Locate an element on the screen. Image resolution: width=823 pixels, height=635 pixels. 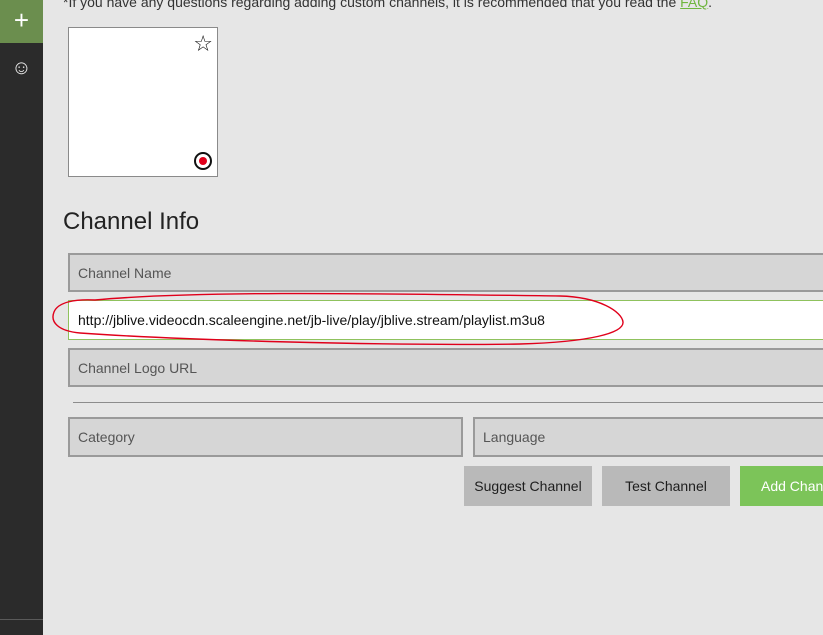
star-icon: ☆ is located at coordinates (203, 44).